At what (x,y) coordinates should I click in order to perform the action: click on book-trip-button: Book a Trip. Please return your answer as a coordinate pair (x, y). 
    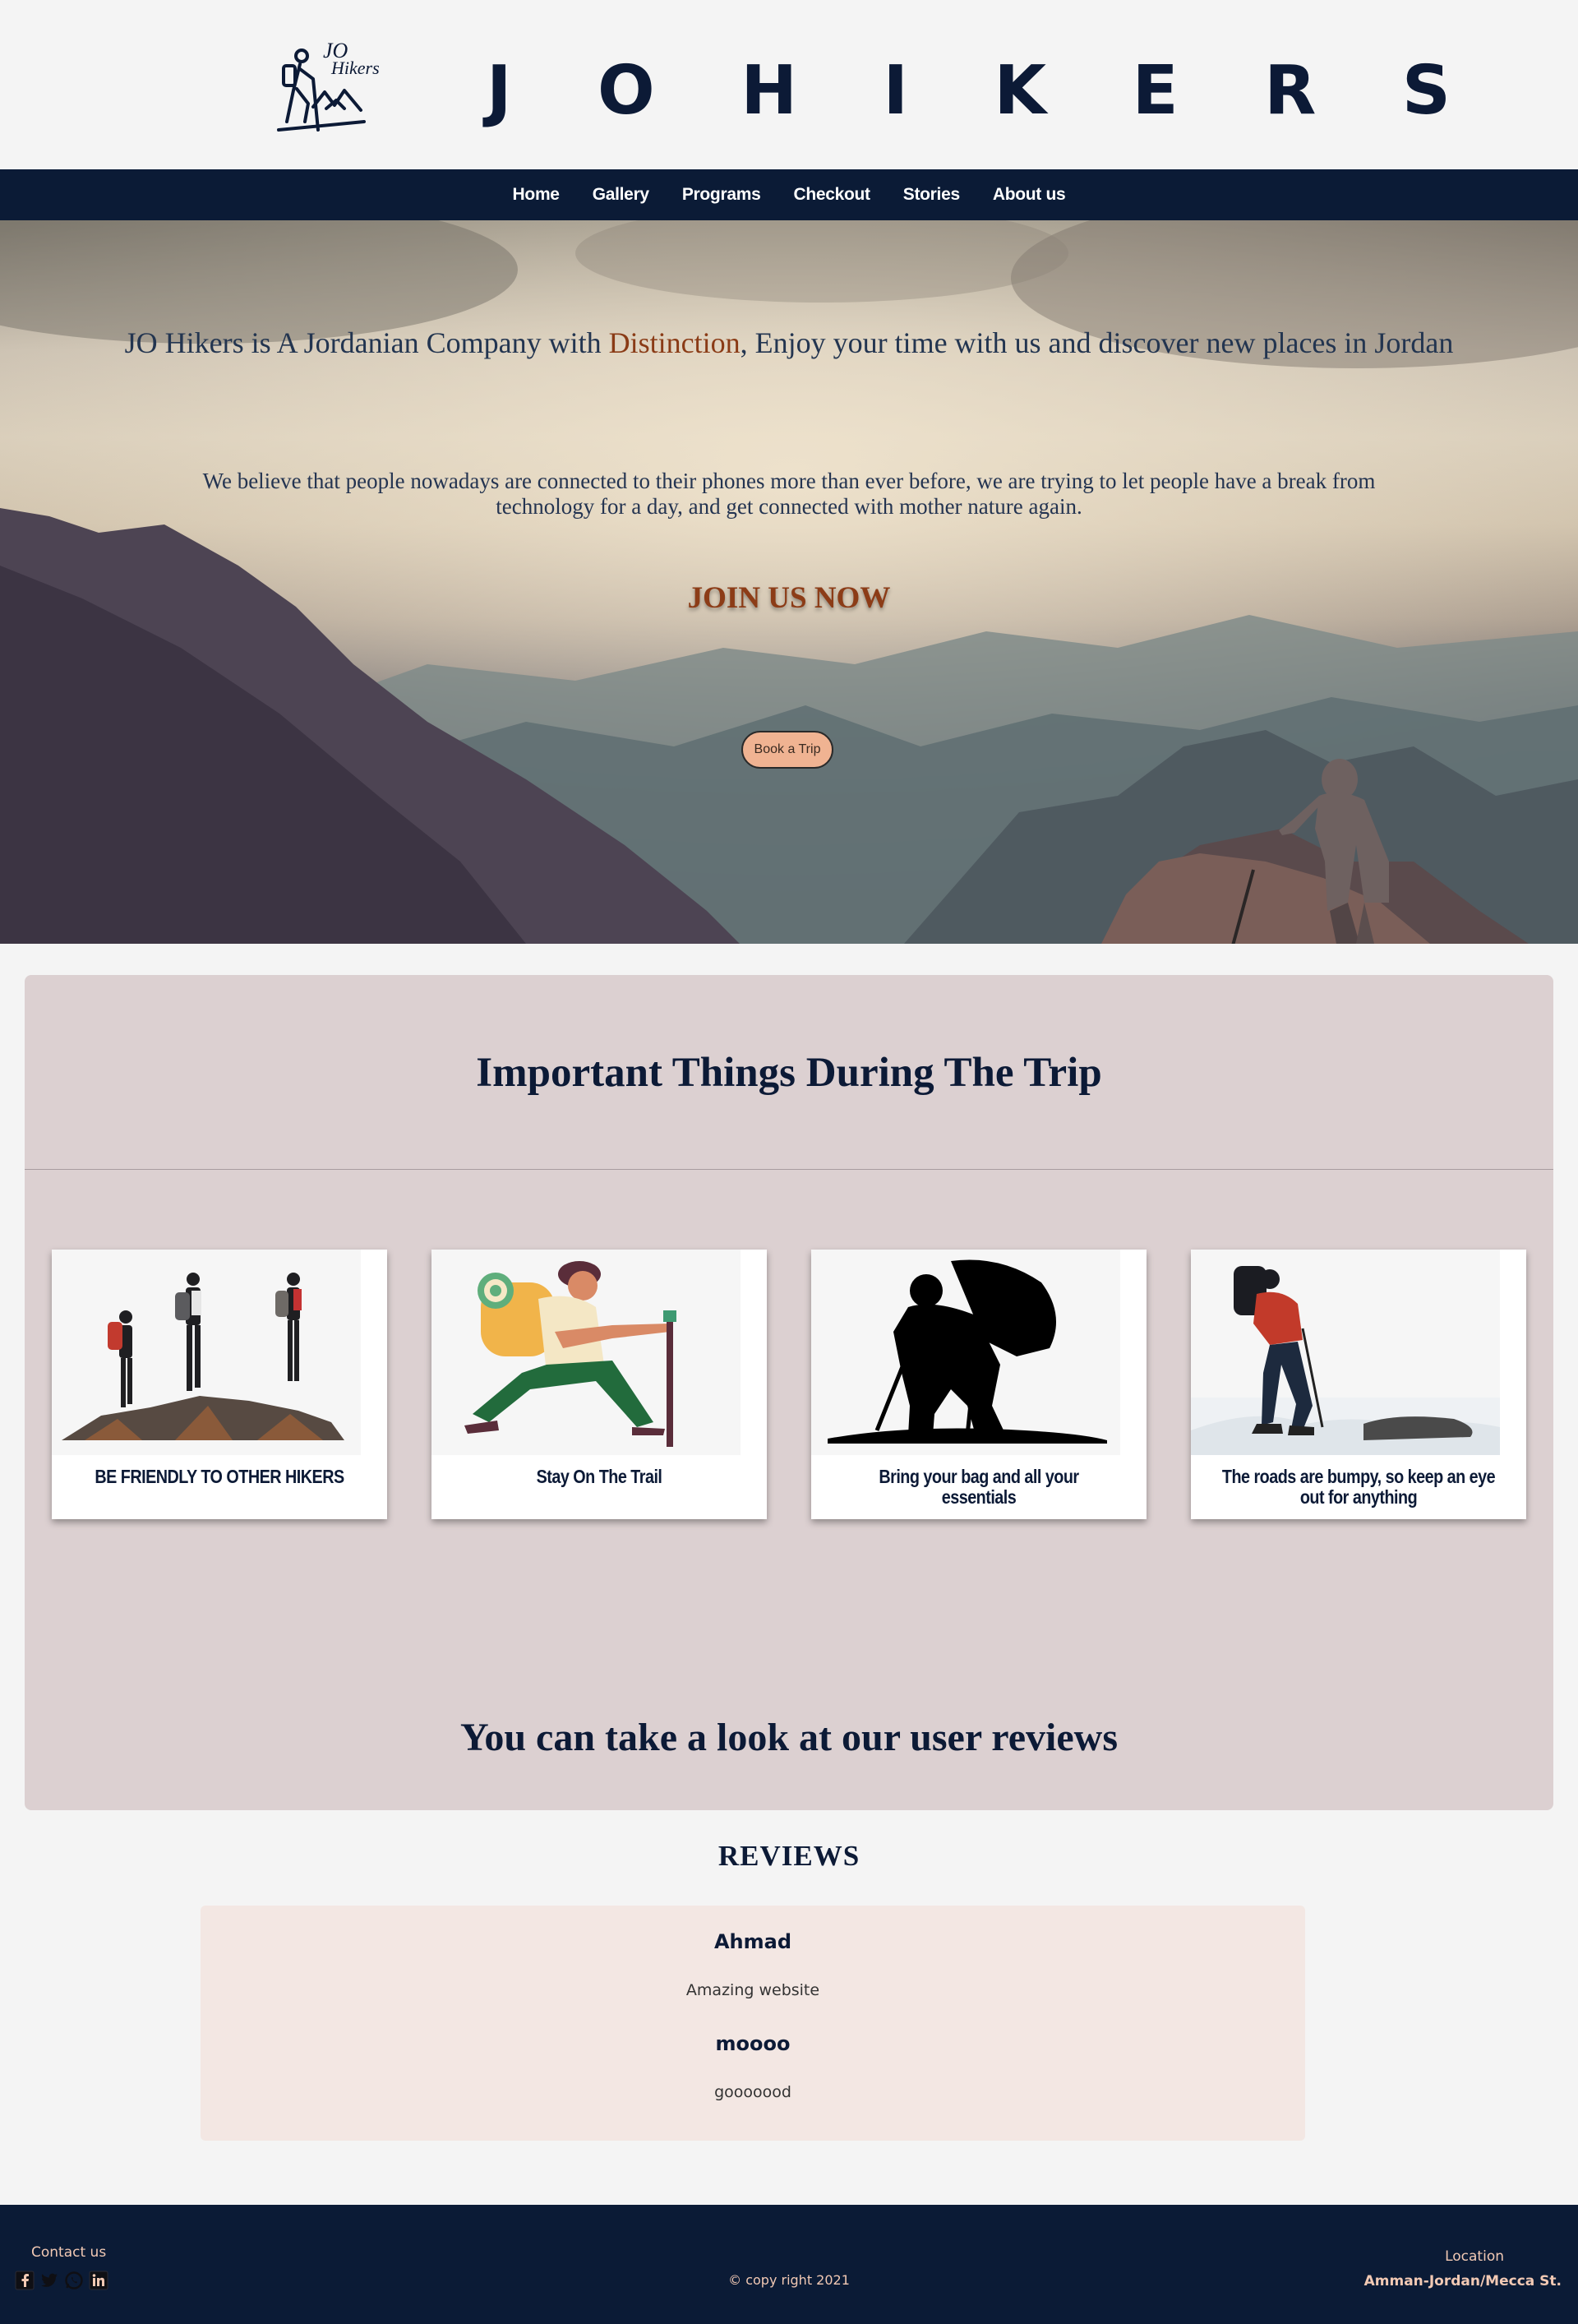
    Looking at the image, I should click on (787, 750).